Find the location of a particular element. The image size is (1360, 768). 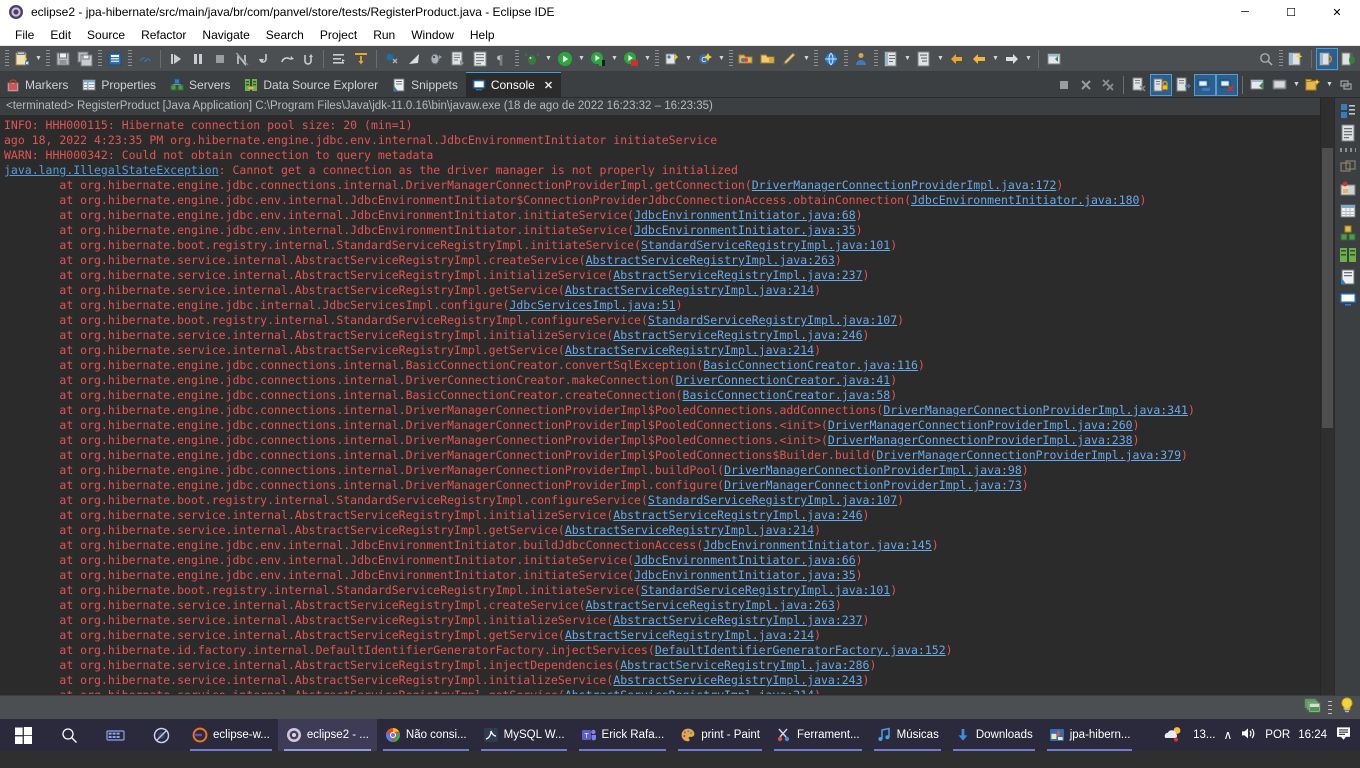

hierarchy-icon is located at coordinates (924, 59).